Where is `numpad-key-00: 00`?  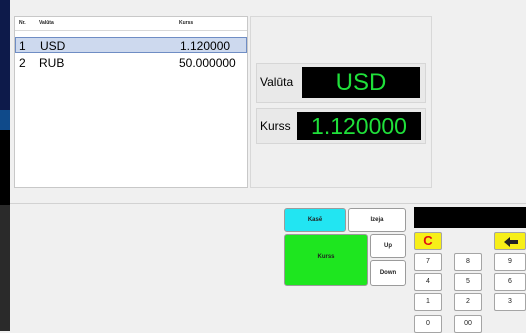
numpad-key-00: 00 is located at coordinates (468, 324).